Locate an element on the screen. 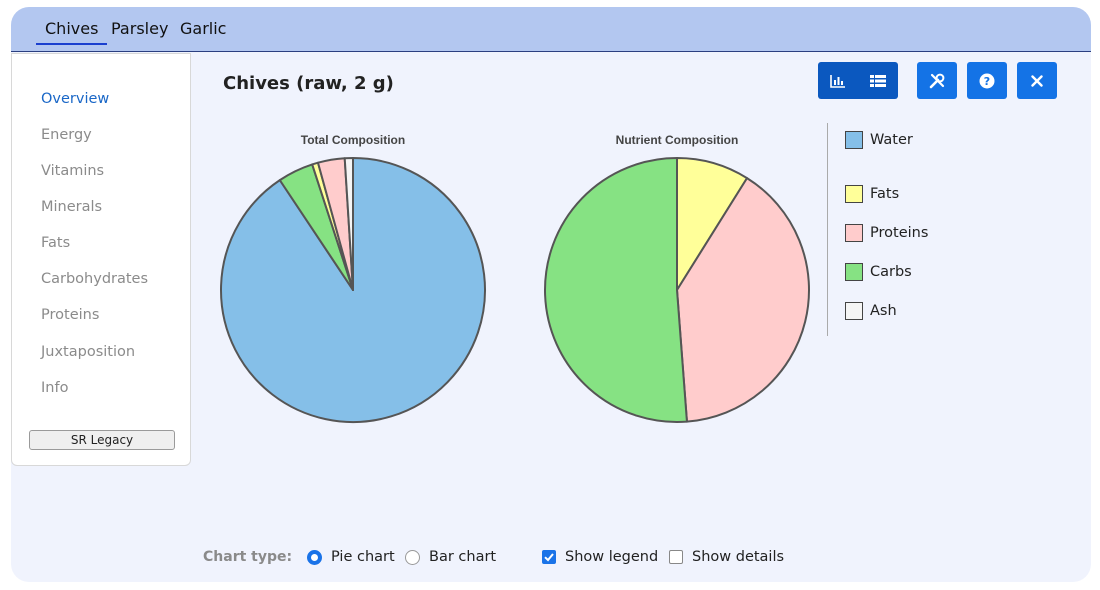  legend-label: Proteins is located at coordinates (899, 233).